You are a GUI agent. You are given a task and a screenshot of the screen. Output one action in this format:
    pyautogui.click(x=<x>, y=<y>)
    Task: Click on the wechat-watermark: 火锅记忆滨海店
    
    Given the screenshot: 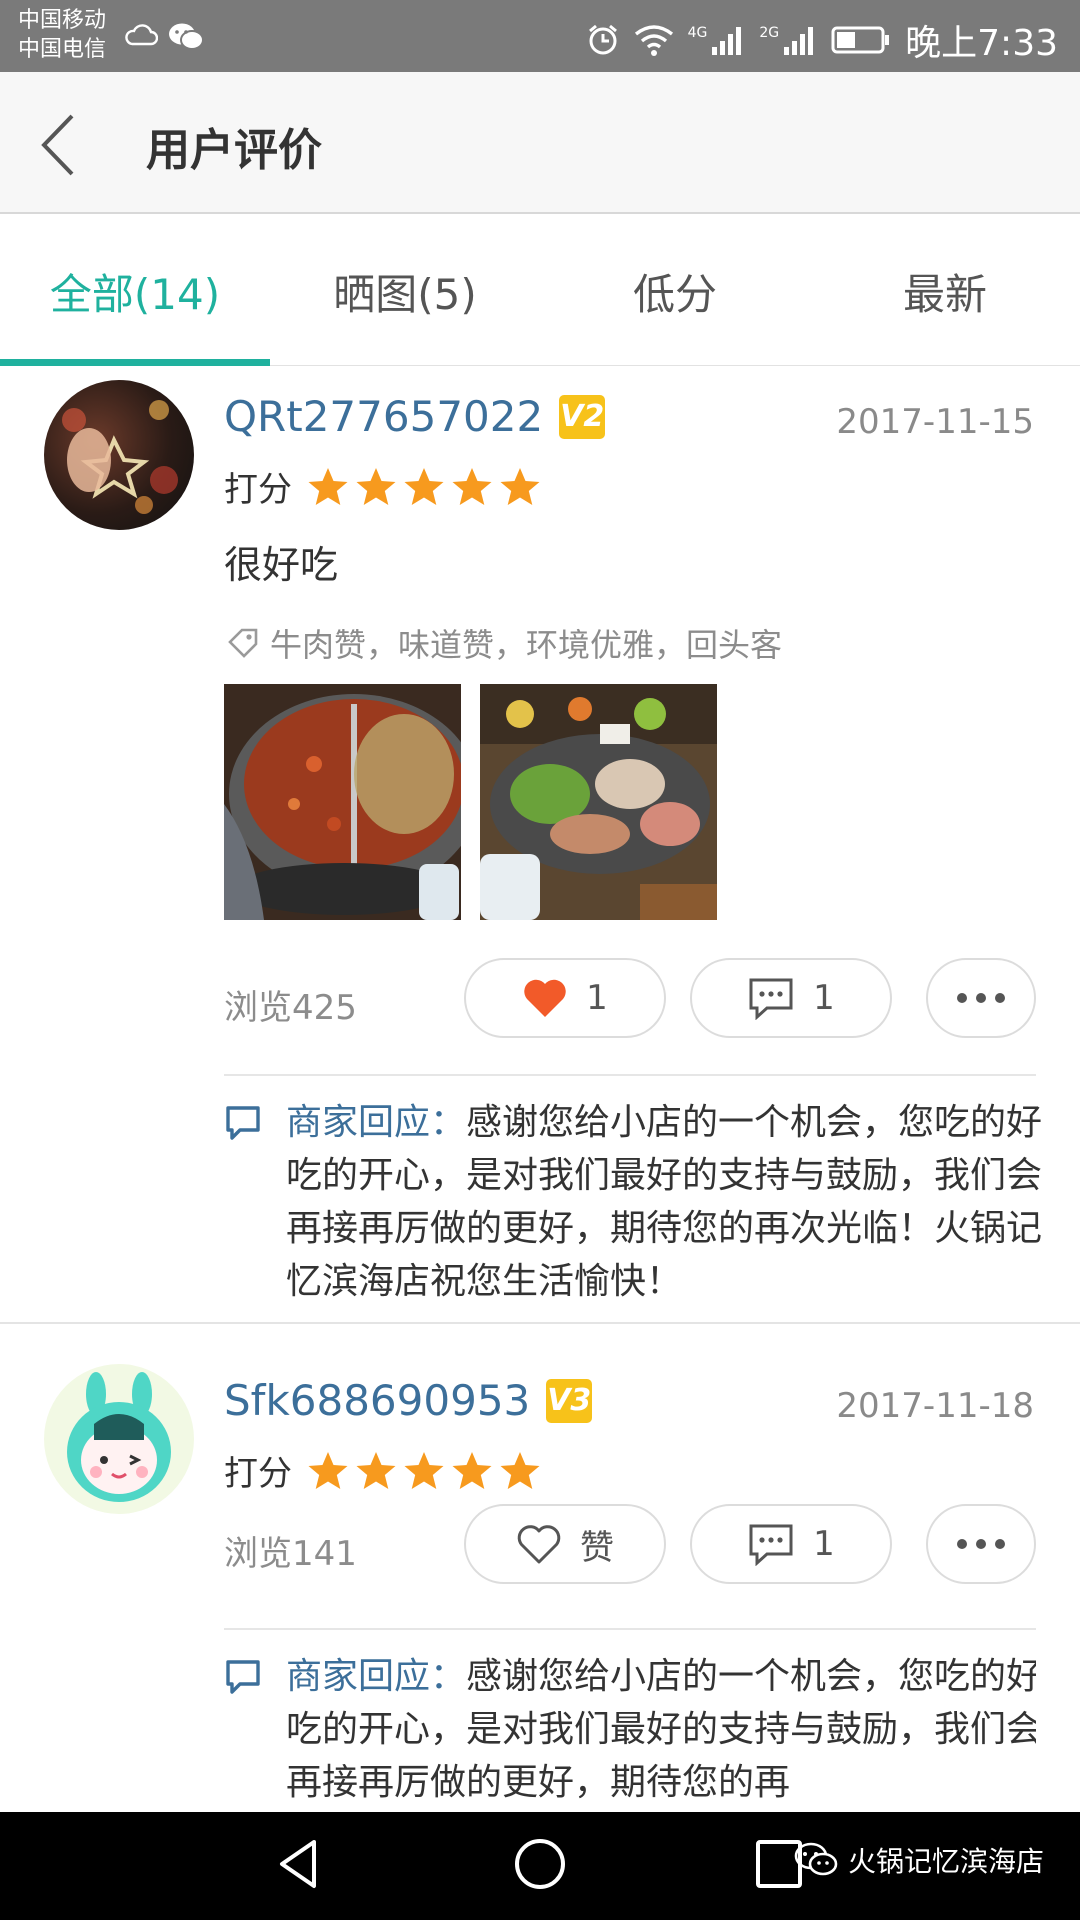 What is the action you would take?
    pyautogui.click(x=919, y=1860)
    